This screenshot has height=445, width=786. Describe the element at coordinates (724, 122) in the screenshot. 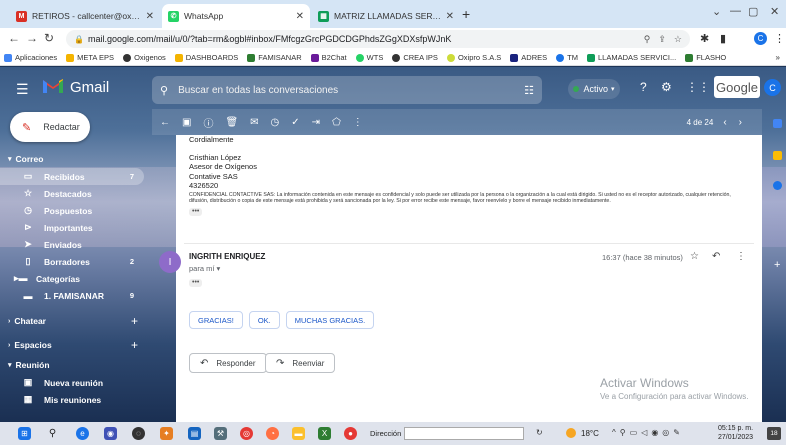

I see `previous-icon: ‹` at that location.